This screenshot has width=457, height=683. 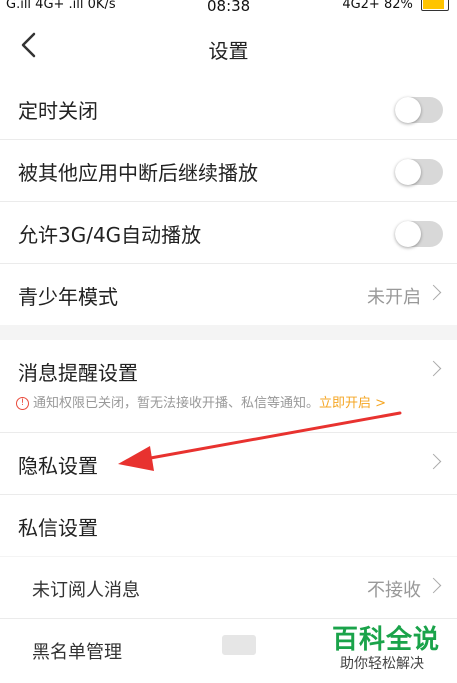 I want to click on annotation-arrow-head, so click(x=136, y=458).